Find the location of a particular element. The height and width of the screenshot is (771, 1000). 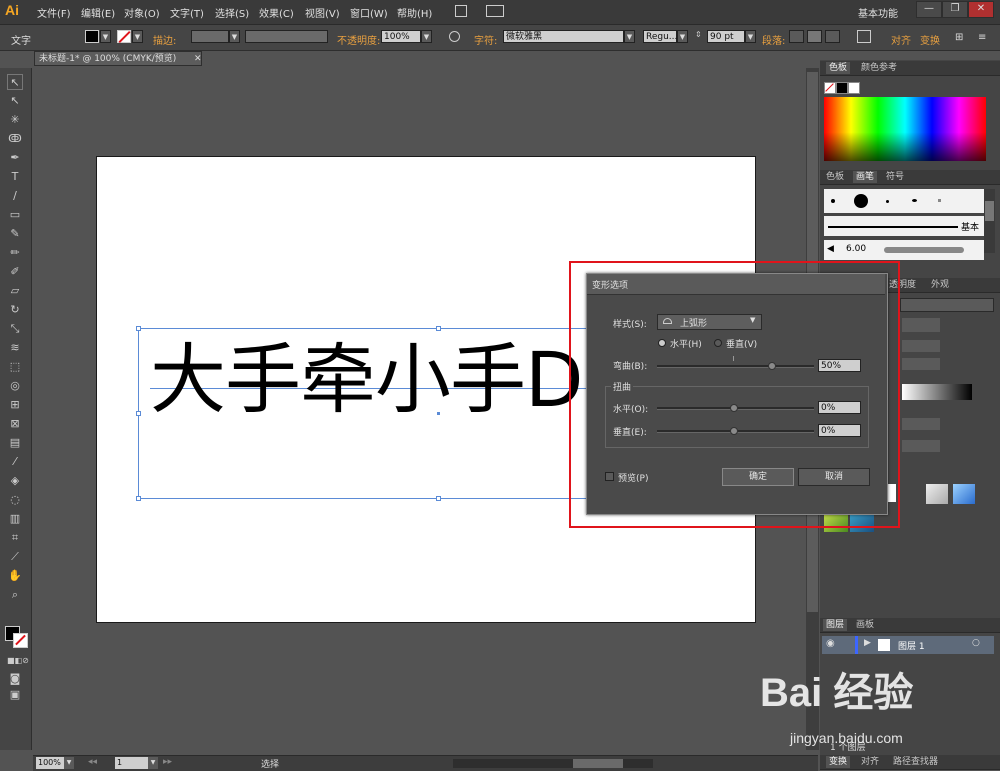

brush-preview-row is located at coordinates (904, 201).